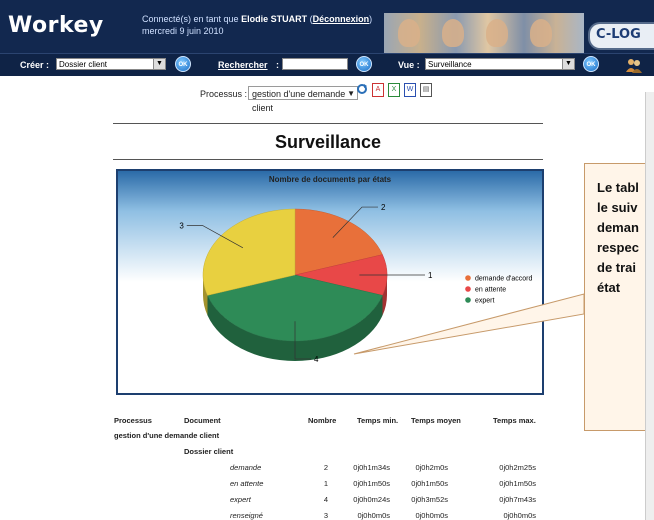  I want to click on row-state: renseigné, so click(246, 515).